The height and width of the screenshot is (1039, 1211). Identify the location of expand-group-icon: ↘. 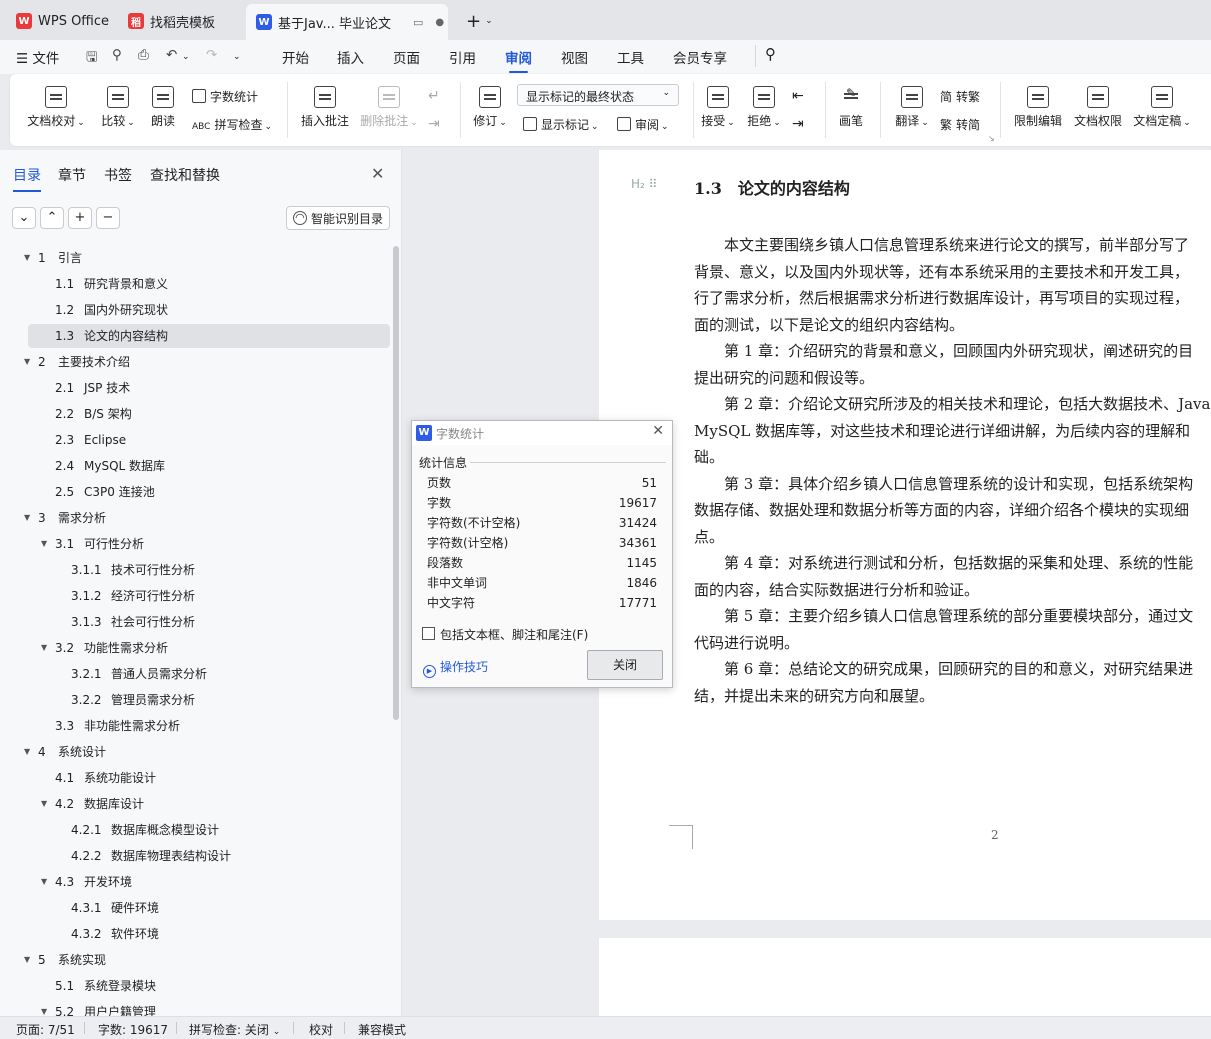
(991, 138).